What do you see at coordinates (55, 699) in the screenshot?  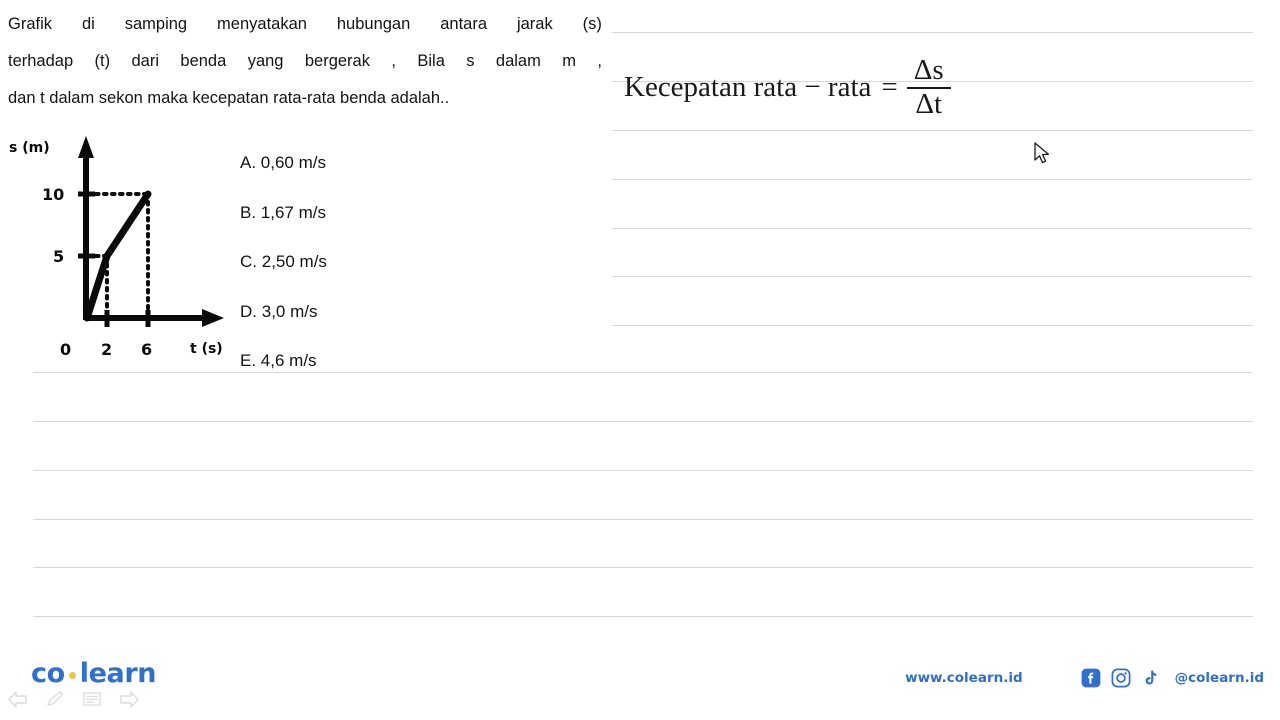 I see `pencil-icon` at bounding box center [55, 699].